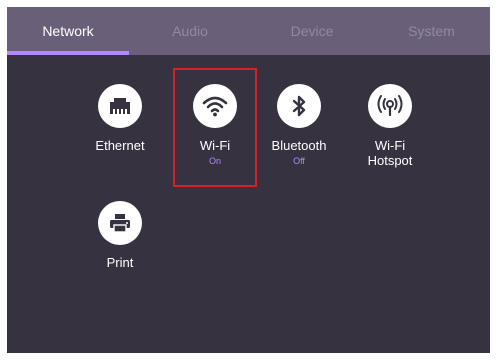  I want to click on bluetooth-icon-circle, so click(299, 106).